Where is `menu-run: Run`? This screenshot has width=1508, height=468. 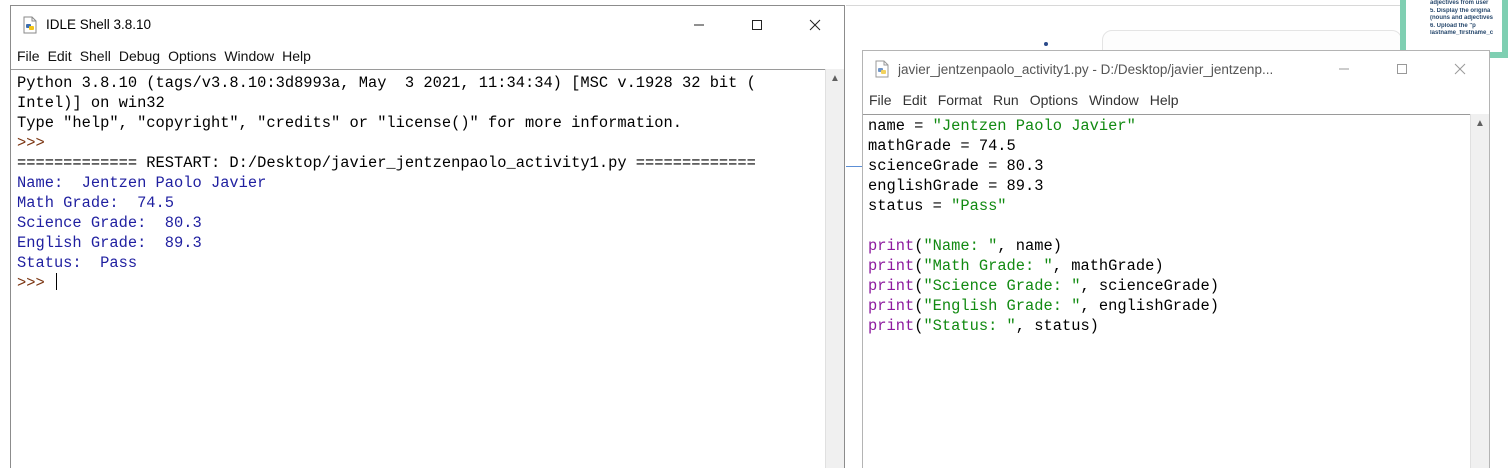
menu-run: Run is located at coordinates (1006, 100).